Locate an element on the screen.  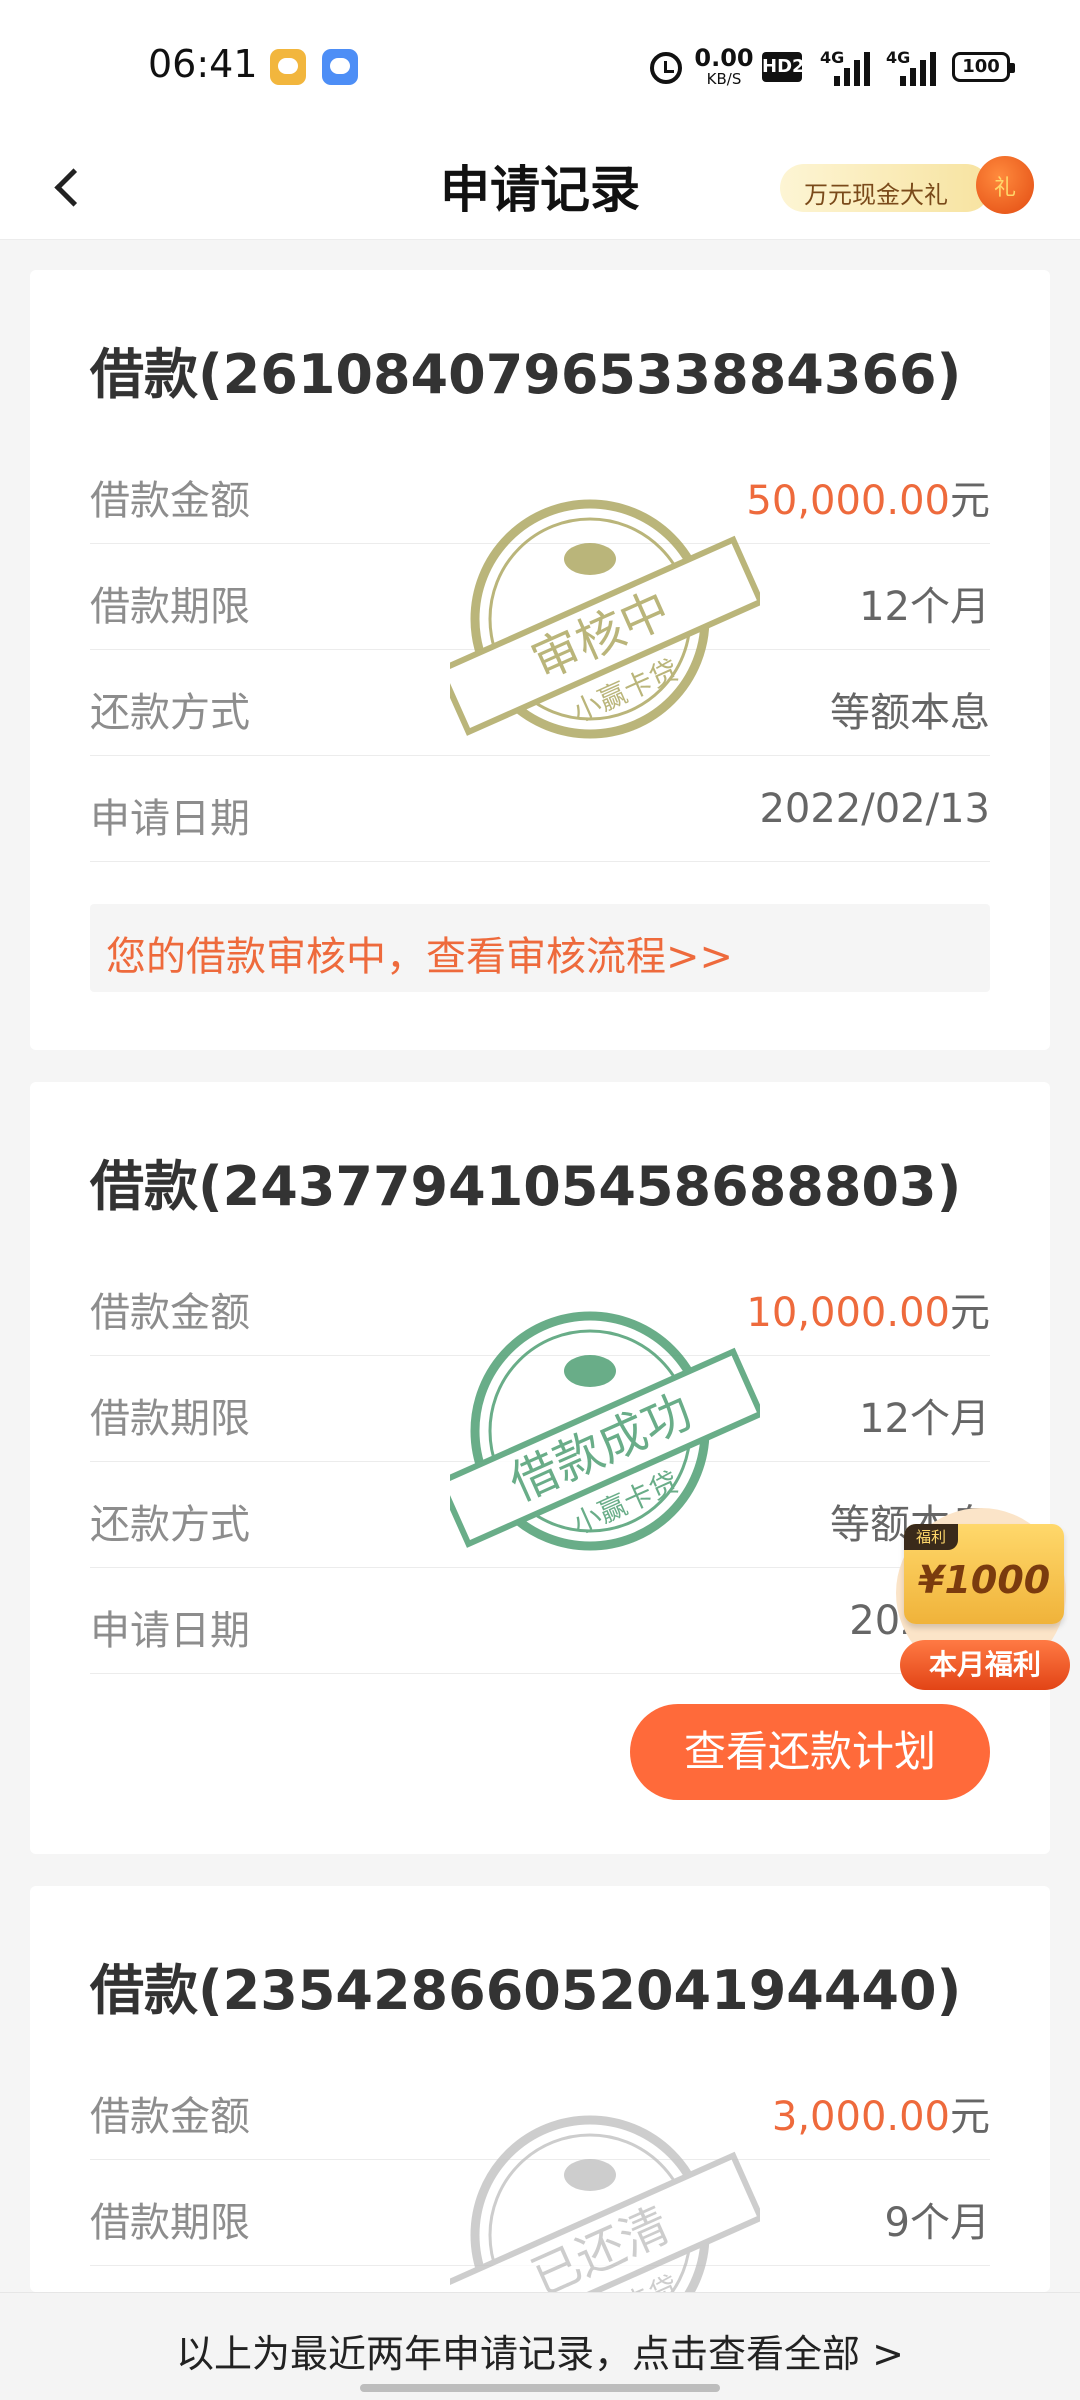
loan-term-value: 9个月 is located at coordinates (937, 2223).